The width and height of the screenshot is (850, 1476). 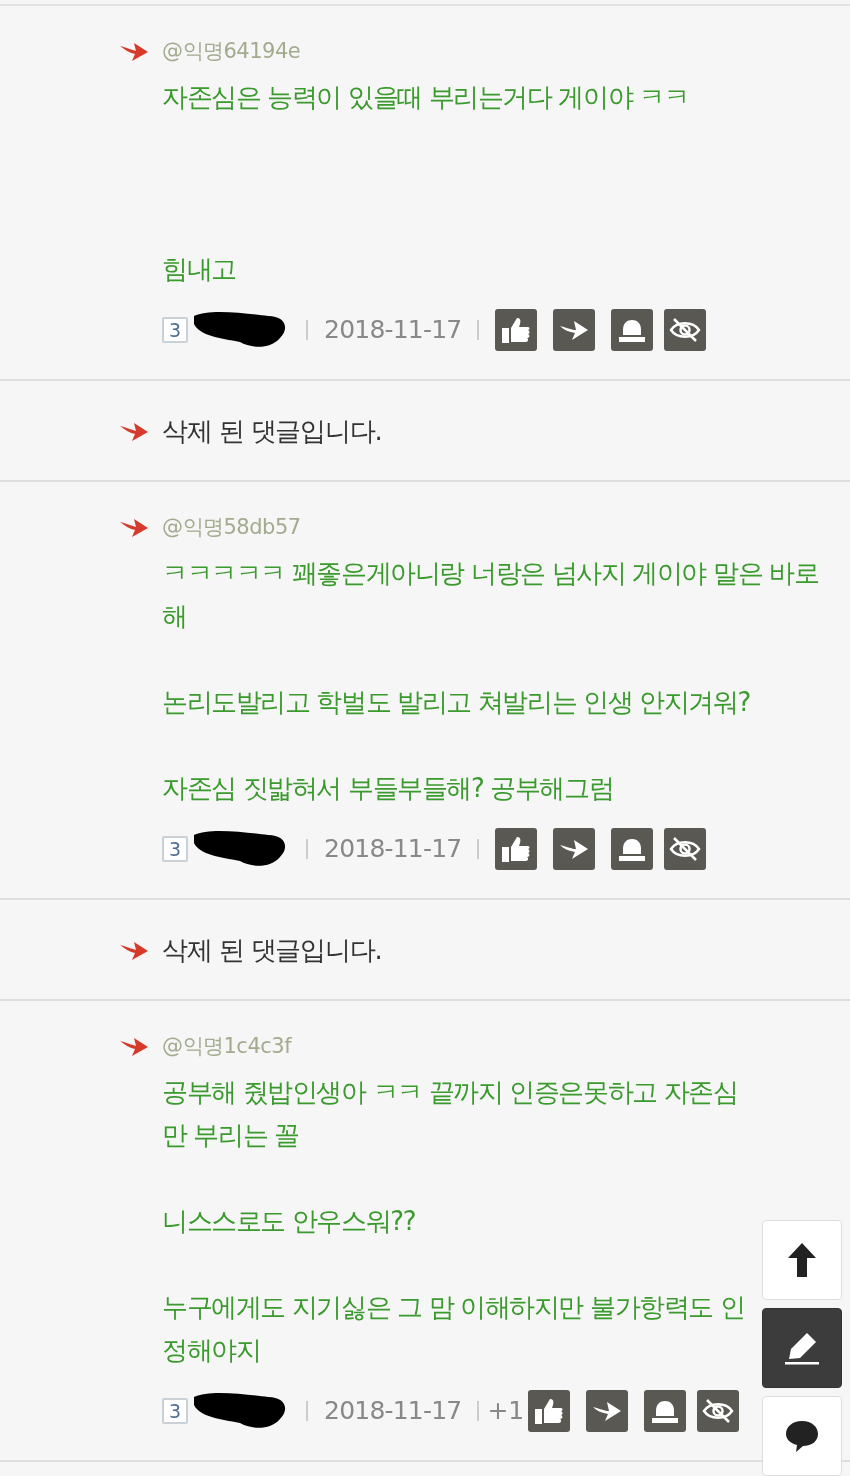 I want to click on scroll-top-button, so click(x=802, y=1260).